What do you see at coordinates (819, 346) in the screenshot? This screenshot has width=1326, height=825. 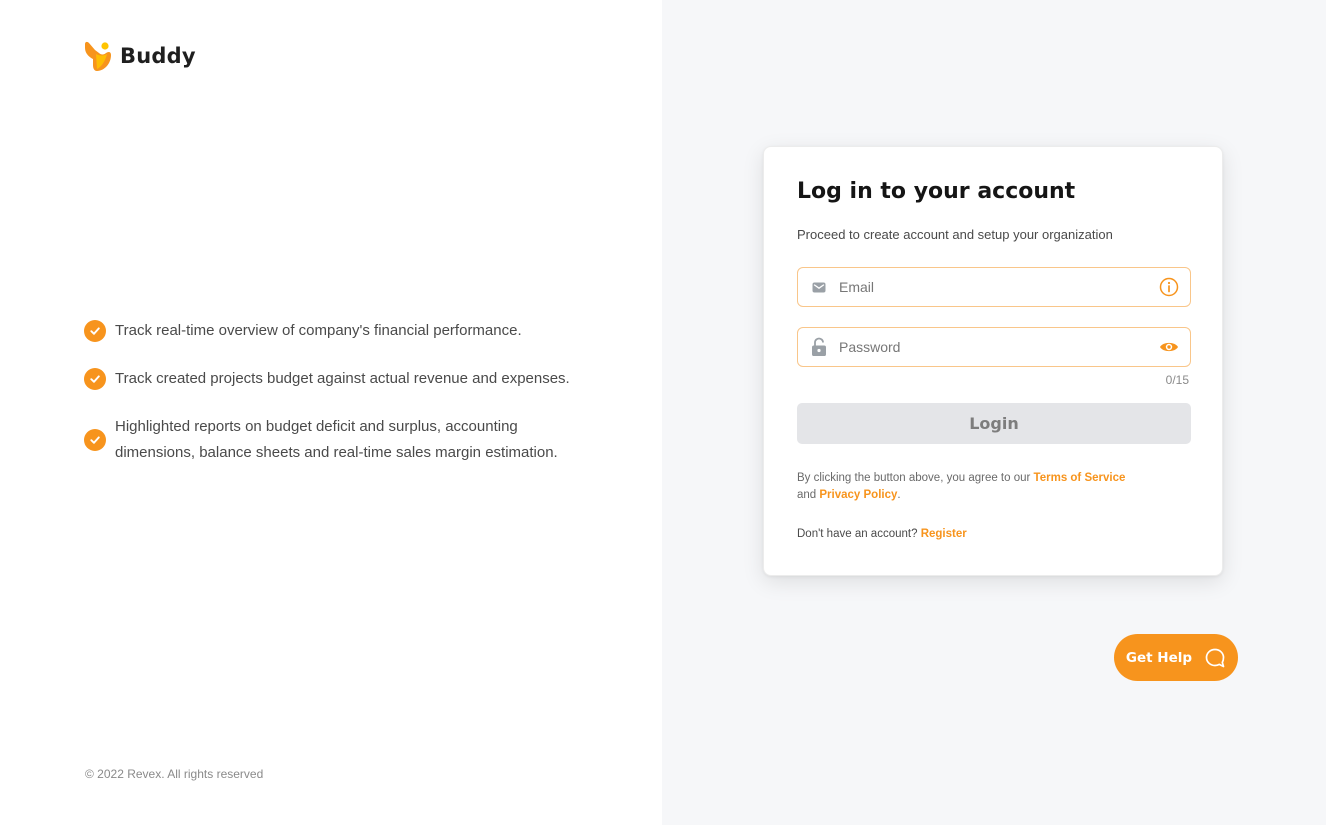 I see `lock-icon` at bounding box center [819, 346].